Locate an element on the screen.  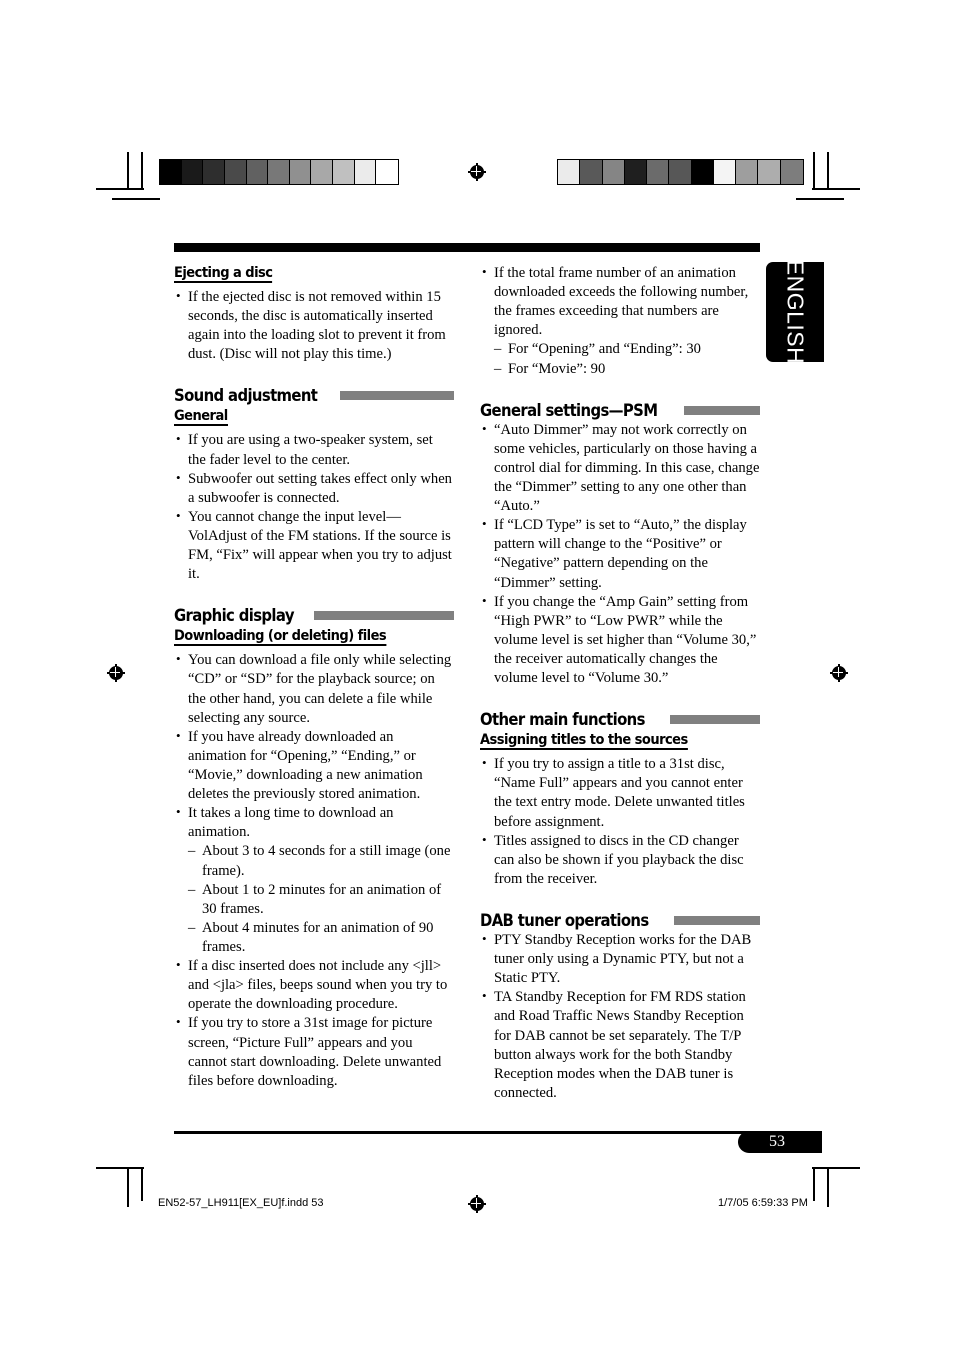
subheading-assigning-titles: Assigning titles to the sources is located at coordinates (584, 741).